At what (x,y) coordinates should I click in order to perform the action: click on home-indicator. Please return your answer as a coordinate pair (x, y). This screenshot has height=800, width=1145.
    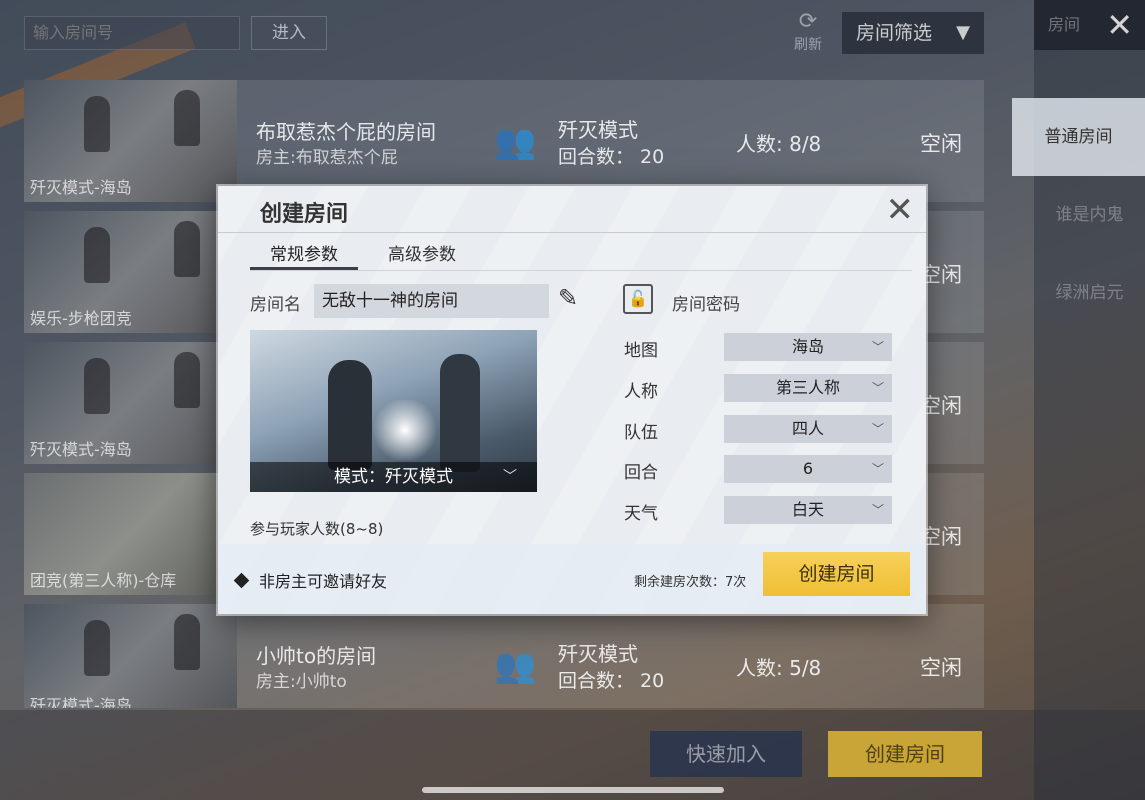
    Looking at the image, I should click on (573, 790).